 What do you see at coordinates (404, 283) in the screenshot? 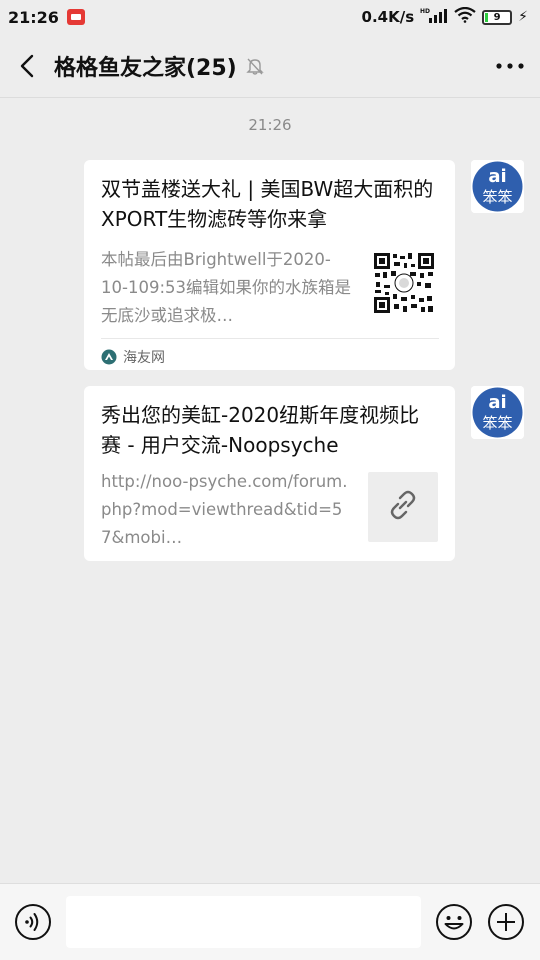
I see `qr-code-thumbnail` at bounding box center [404, 283].